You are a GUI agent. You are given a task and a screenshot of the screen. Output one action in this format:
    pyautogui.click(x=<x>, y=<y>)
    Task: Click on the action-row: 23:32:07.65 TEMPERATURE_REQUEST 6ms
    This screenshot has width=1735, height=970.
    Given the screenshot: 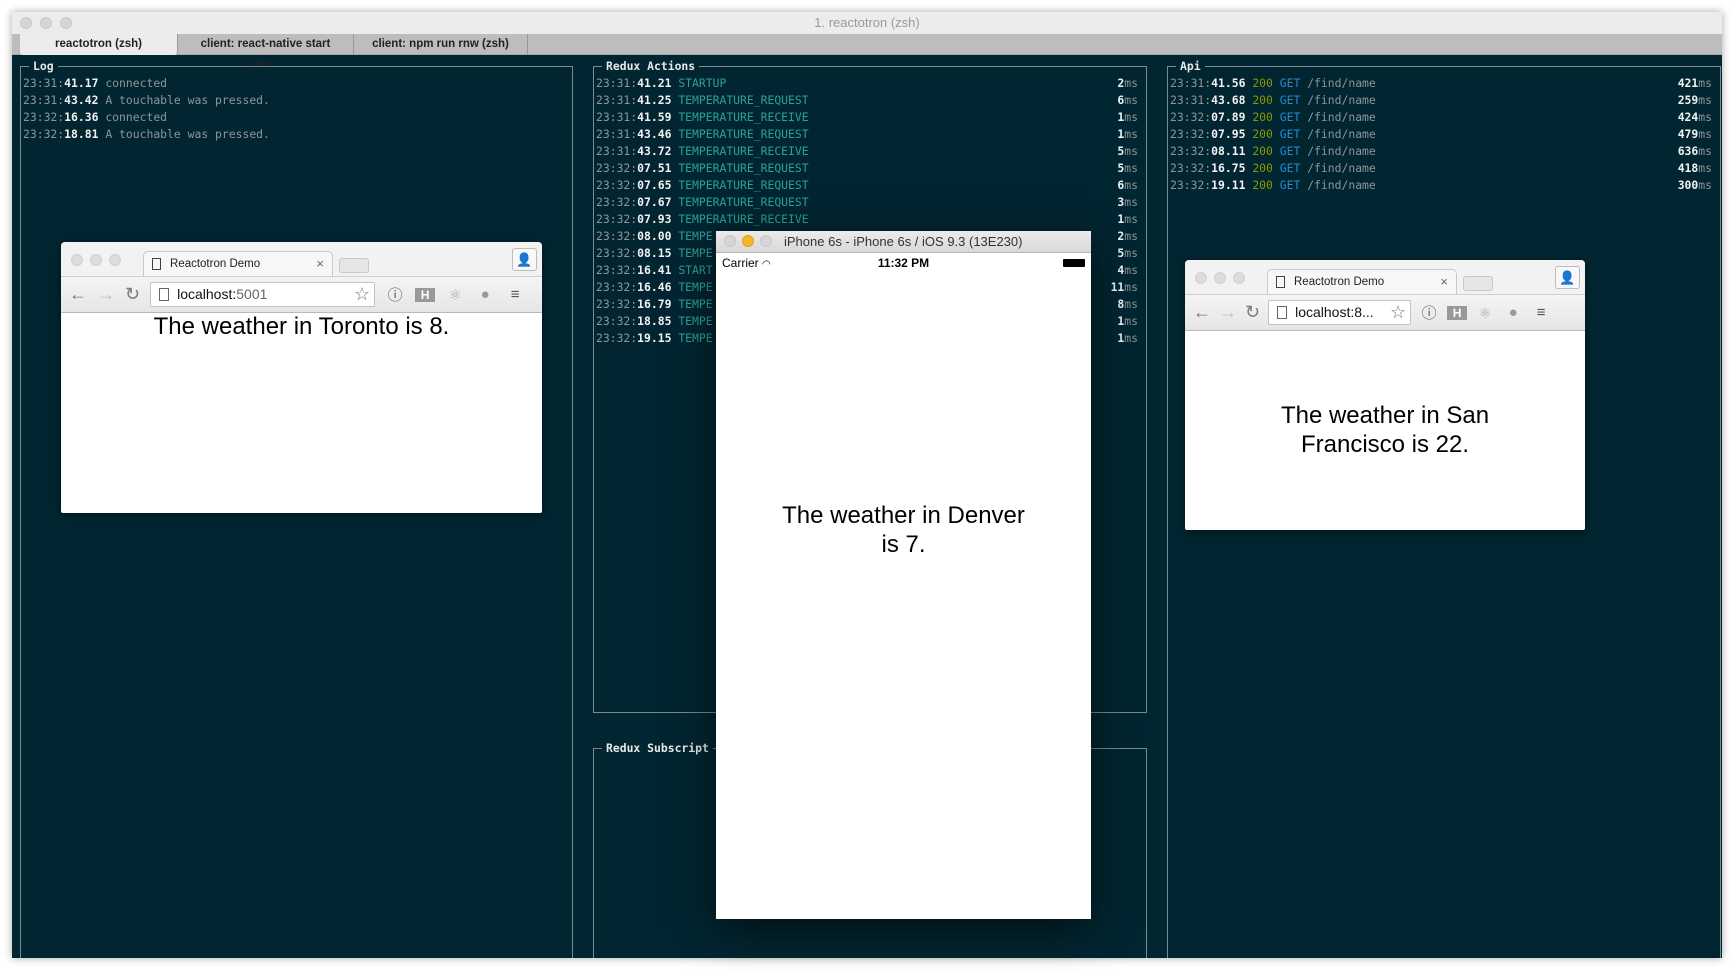 What is the action you would take?
    pyautogui.click(x=867, y=185)
    